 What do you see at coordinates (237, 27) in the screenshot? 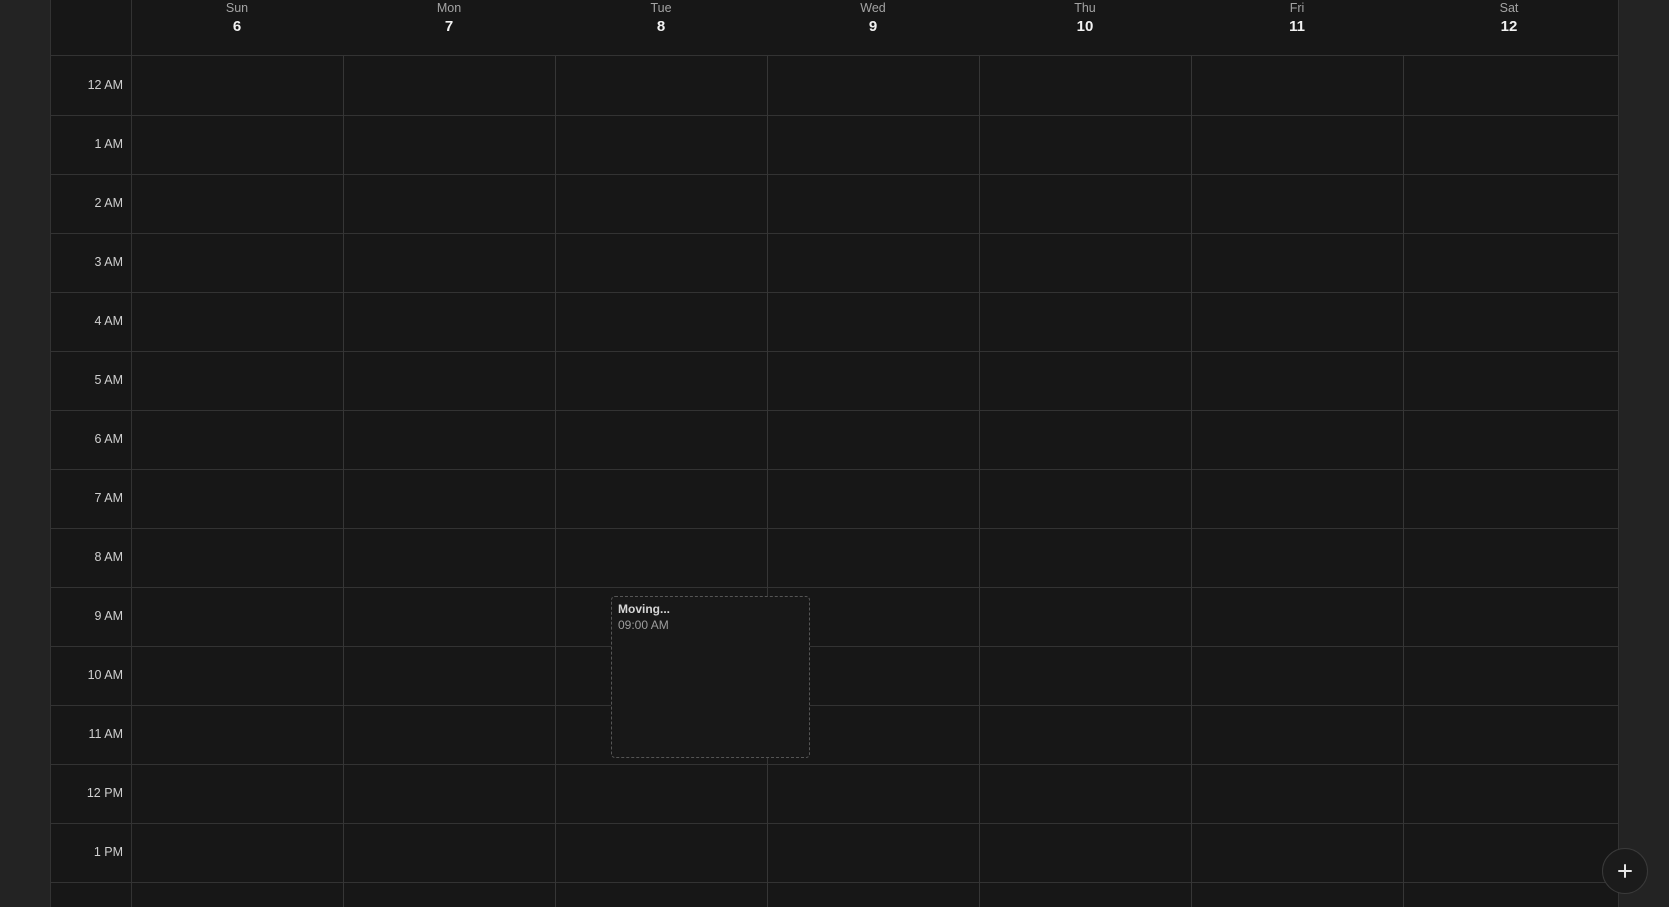
I see `day-header-sun: Sun 6` at bounding box center [237, 27].